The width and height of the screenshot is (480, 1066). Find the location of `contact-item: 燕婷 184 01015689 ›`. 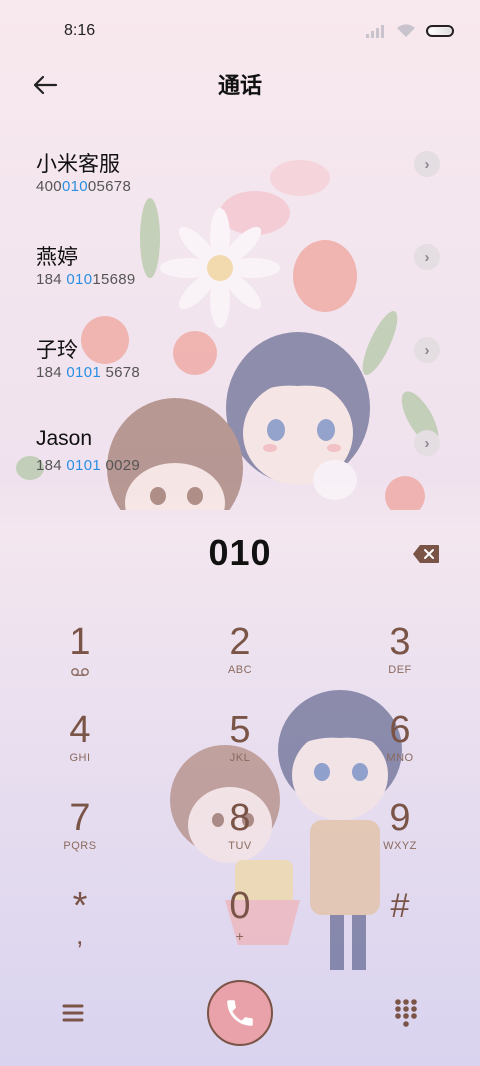

contact-item: 燕婷 184 01015689 › is located at coordinates (240, 257).